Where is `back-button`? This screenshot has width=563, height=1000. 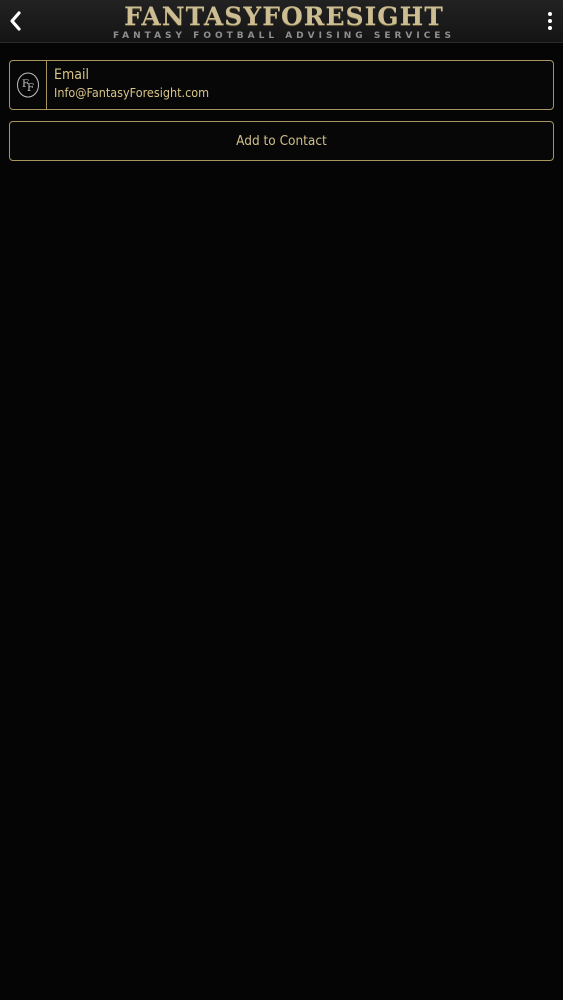
back-button is located at coordinates (16, 21).